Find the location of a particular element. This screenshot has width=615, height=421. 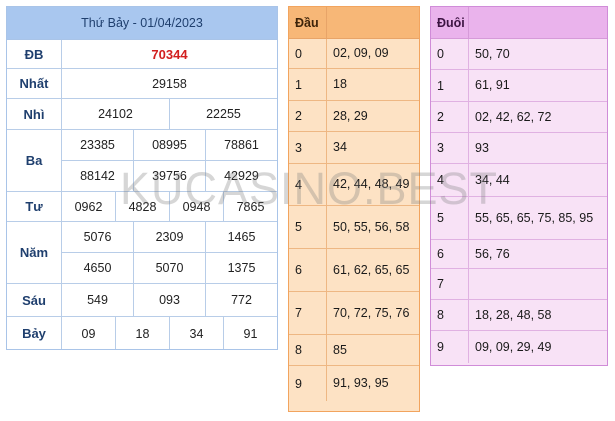

prize-label: Ba is located at coordinates (34, 160).